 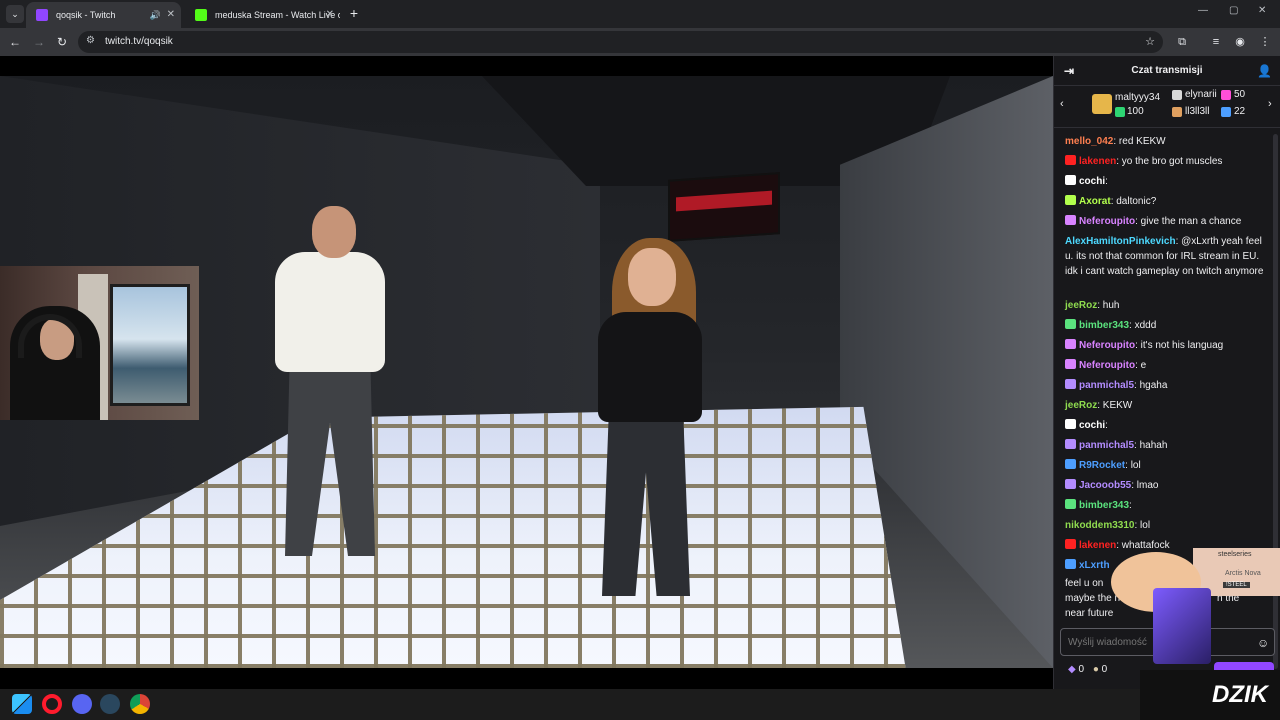 What do you see at coordinates (1150, 42) in the screenshot?
I see `bookmark-star-icon: ☆` at bounding box center [1150, 42].